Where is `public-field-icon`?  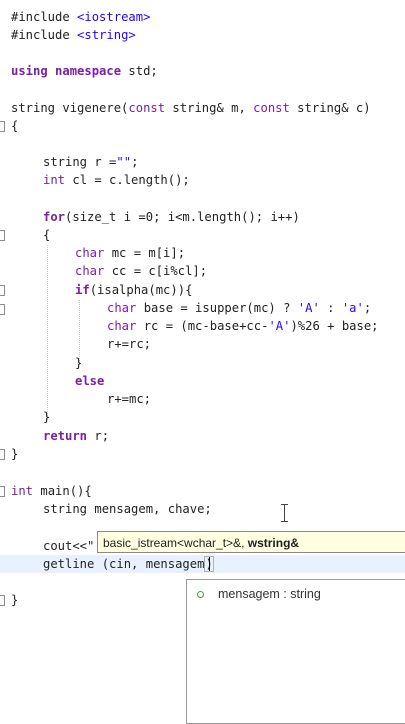 public-field-icon is located at coordinates (200, 594).